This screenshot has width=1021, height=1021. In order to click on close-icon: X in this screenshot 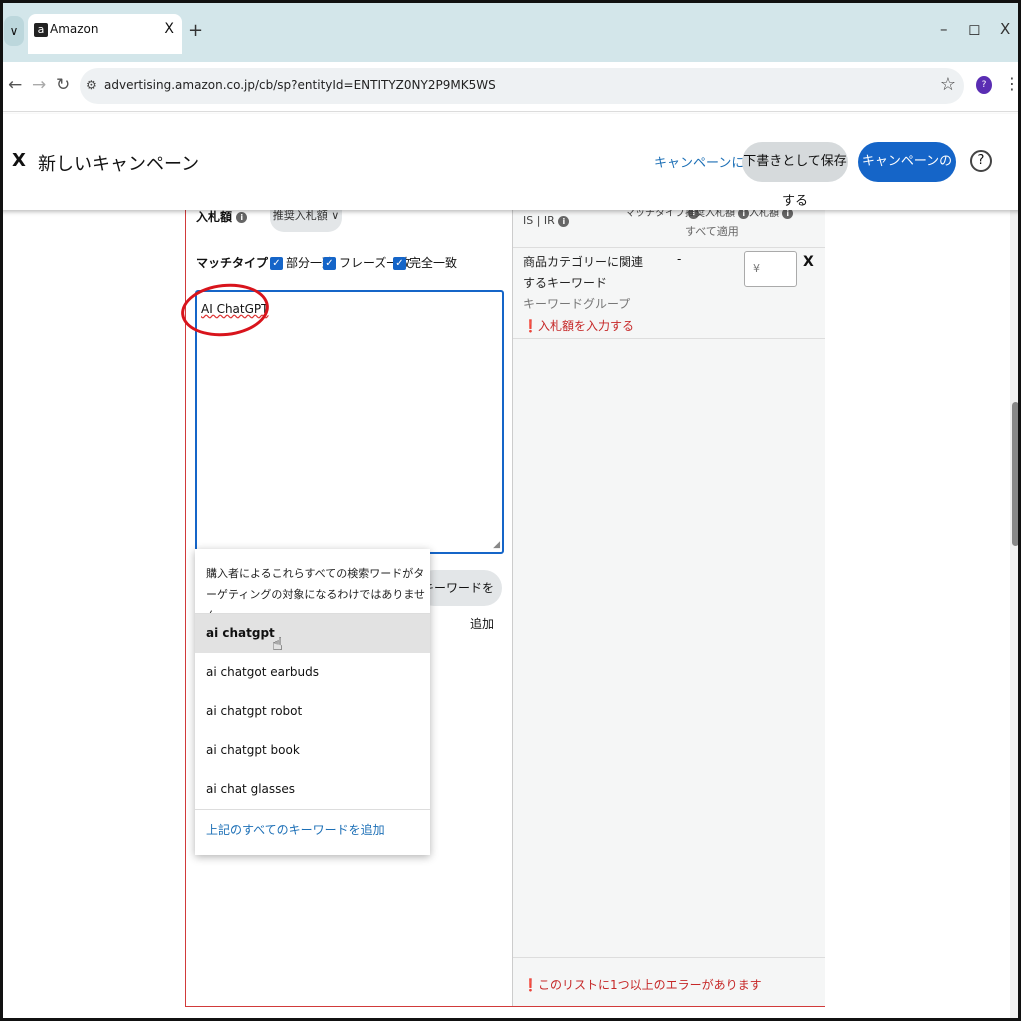, I will do `click(19, 160)`.